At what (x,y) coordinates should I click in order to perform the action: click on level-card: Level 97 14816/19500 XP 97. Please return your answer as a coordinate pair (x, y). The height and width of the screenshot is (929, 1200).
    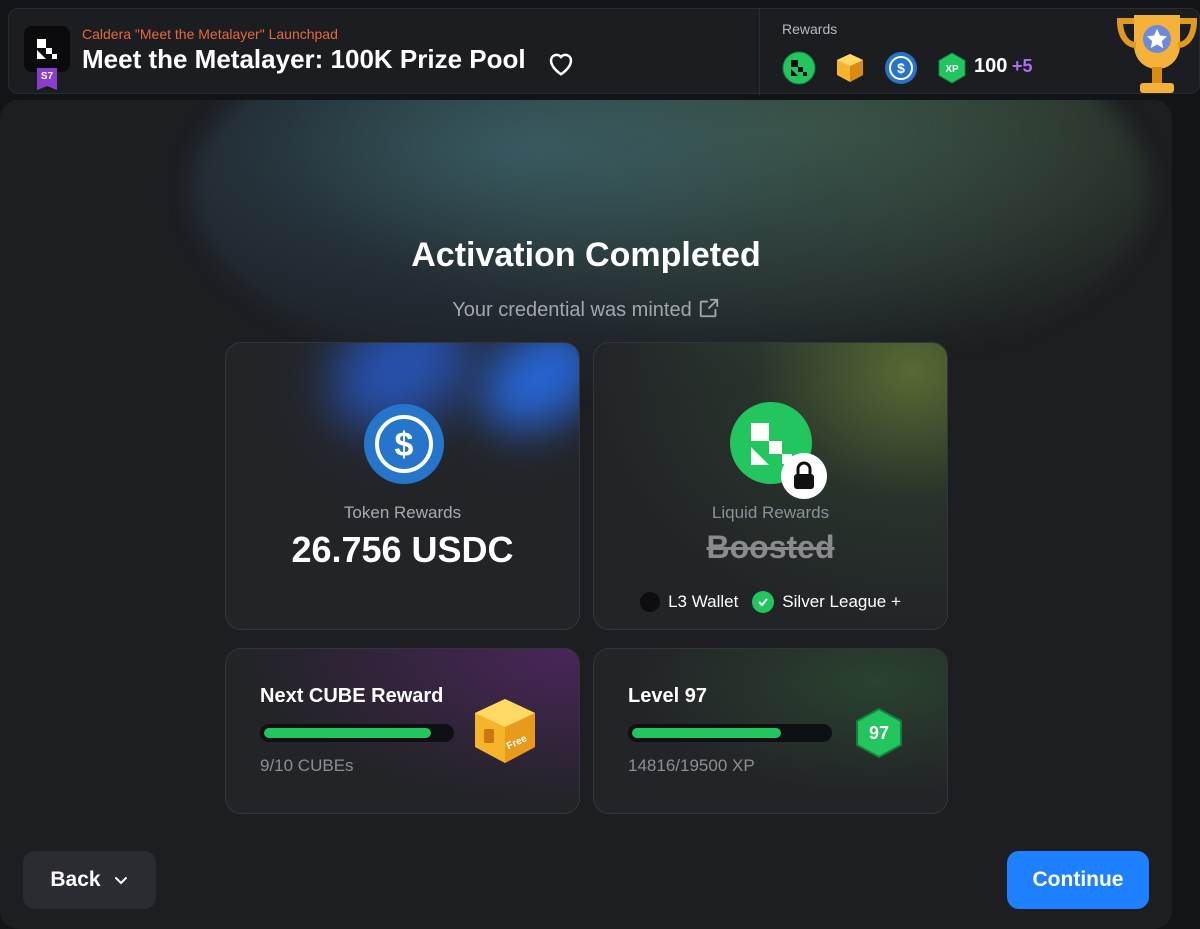
    Looking at the image, I should click on (770, 731).